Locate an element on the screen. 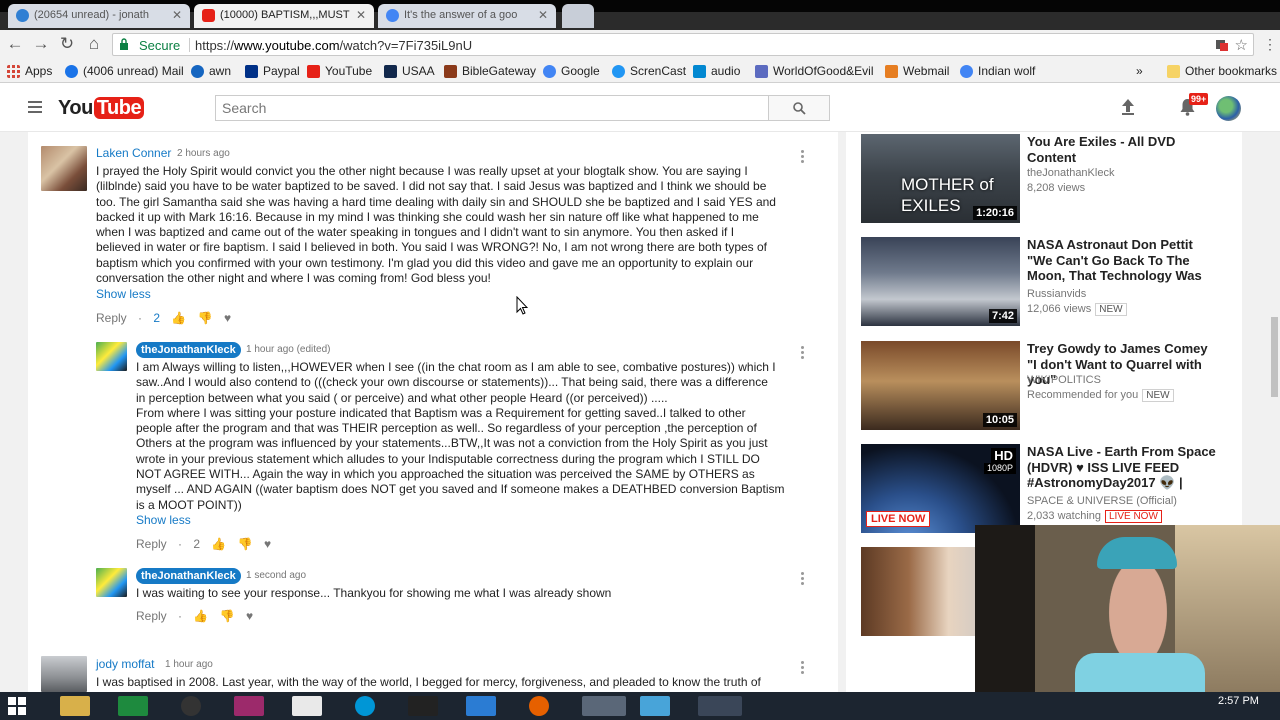 The image size is (1280, 720). live-now-badge: LIVE NOW is located at coordinates (1133, 516).